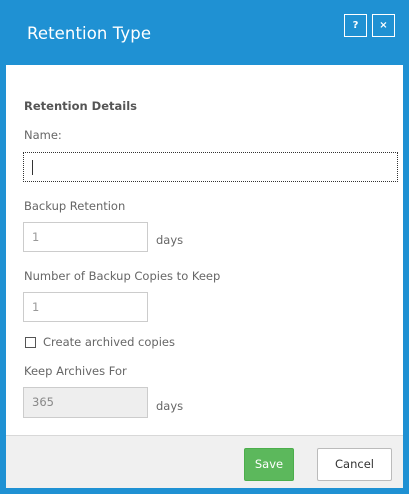  Describe the element at coordinates (85, 237) in the screenshot. I see `backup-retention-input: 1` at that location.